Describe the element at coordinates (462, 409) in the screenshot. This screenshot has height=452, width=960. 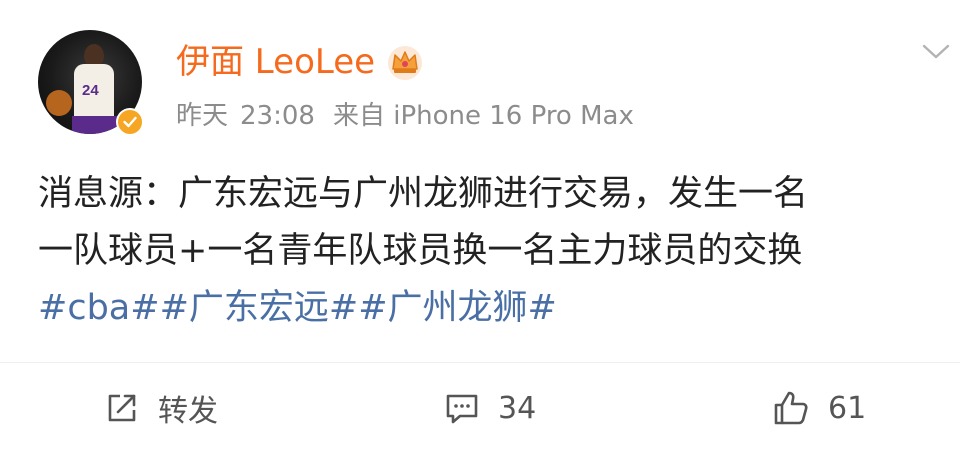
I see `comment-icon` at that location.